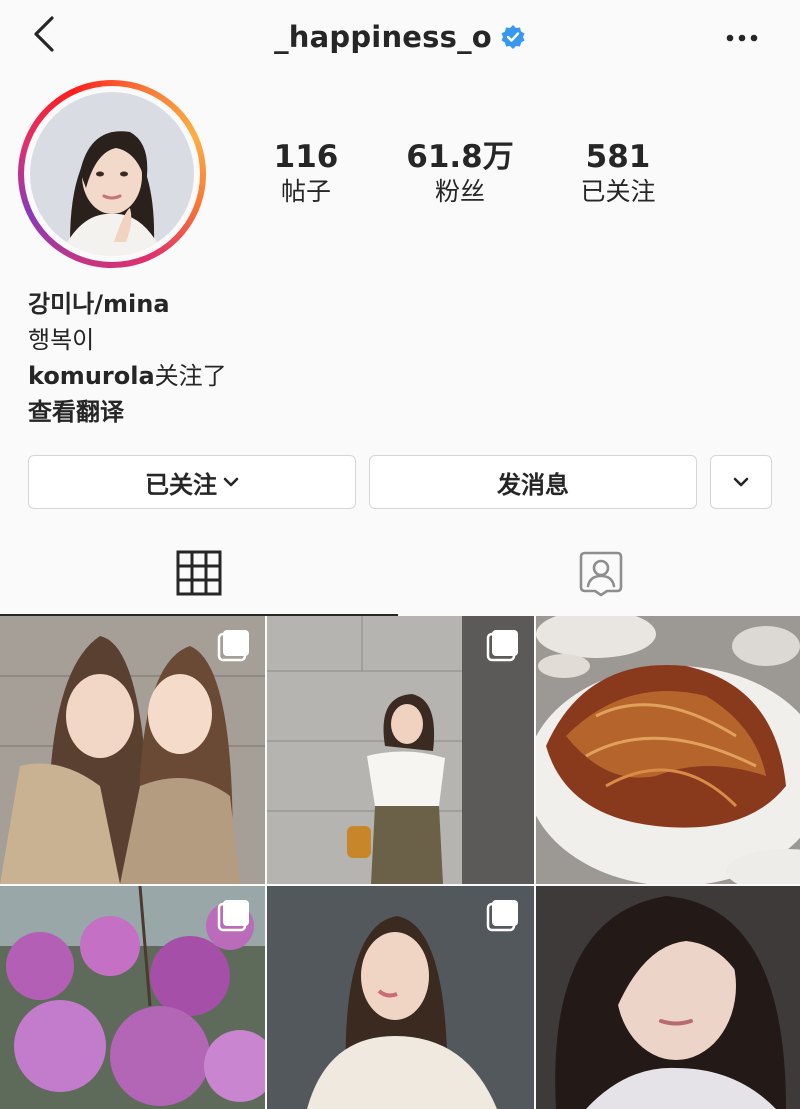 This screenshot has height=1109, width=800. Describe the element at coordinates (190, 376) in the screenshot. I see `followed-by-suffix: 关注了` at that location.